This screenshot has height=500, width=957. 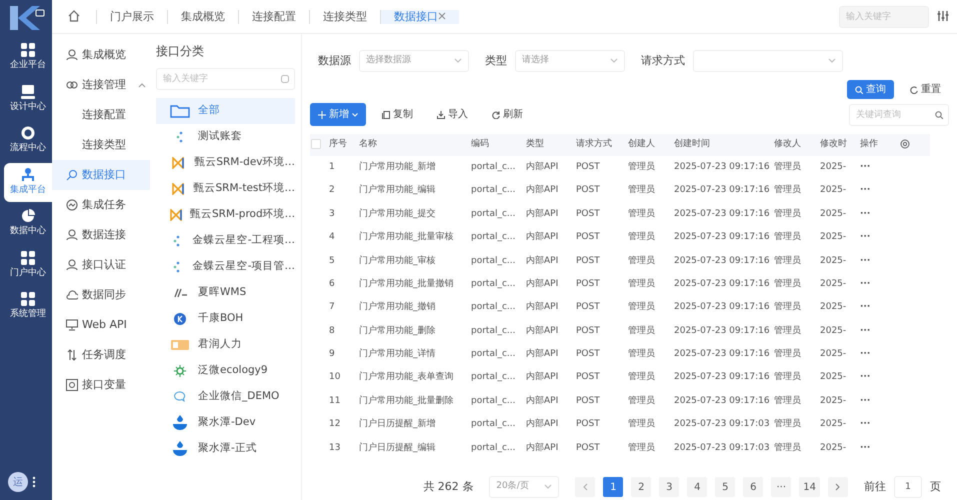 I want to click on table-cell-text: 13, so click(x=335, y=448).